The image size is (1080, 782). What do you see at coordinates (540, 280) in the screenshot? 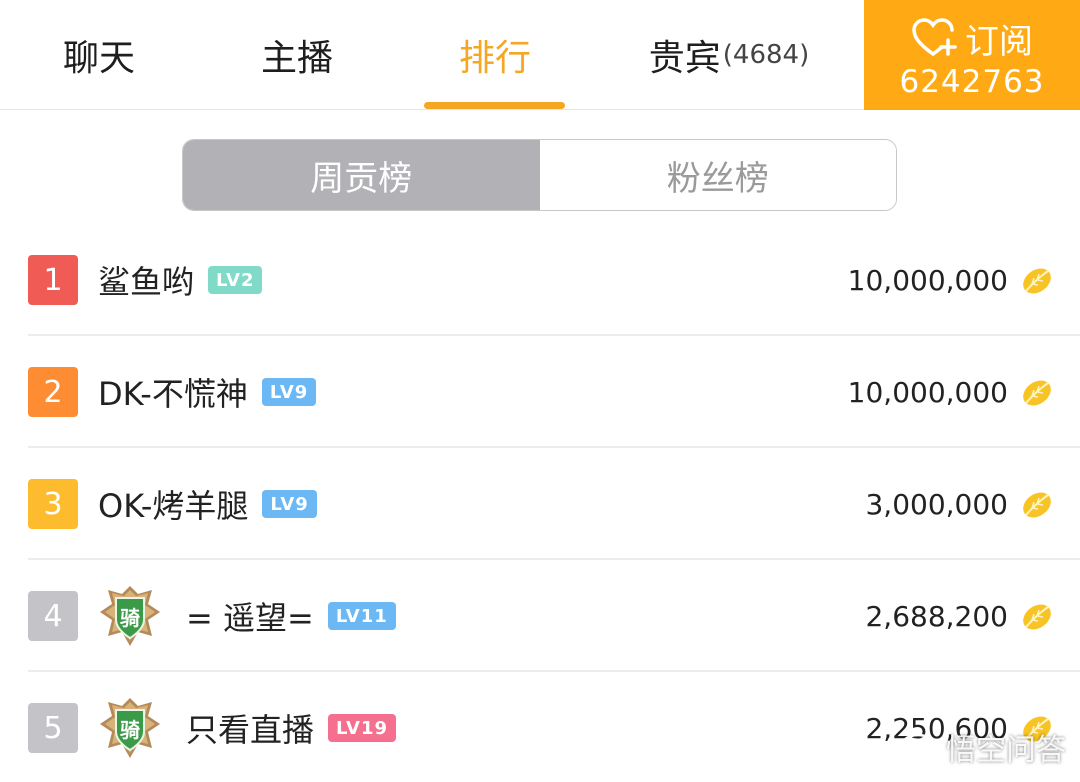
I see `list-item: 1 鲨鱼哟 LV2 10,000,000` at bounding box center [540, 280].